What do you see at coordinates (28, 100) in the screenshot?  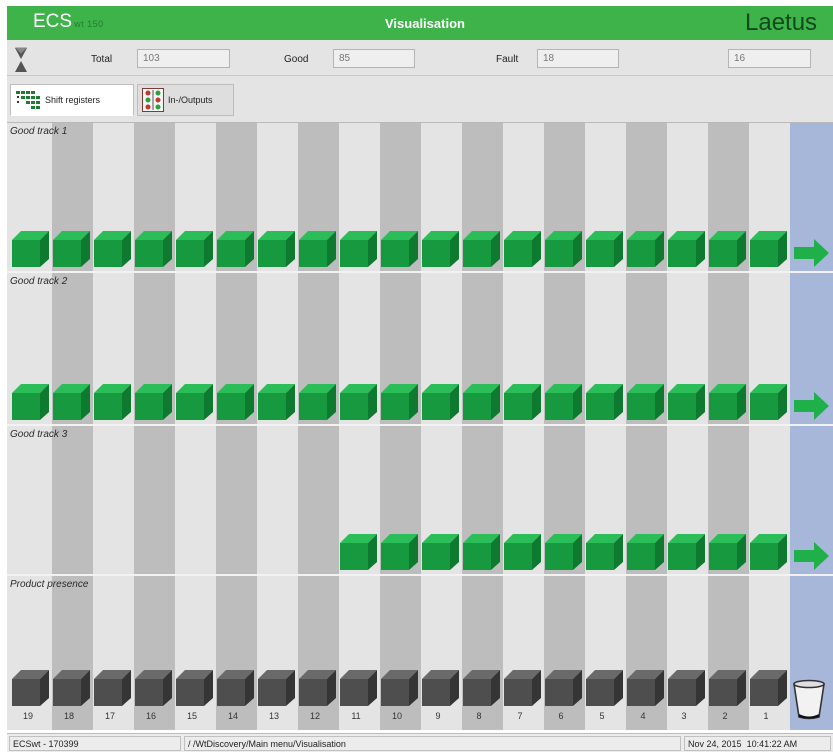 I see `shift-registers-icon` at bounding box center [28, 100].